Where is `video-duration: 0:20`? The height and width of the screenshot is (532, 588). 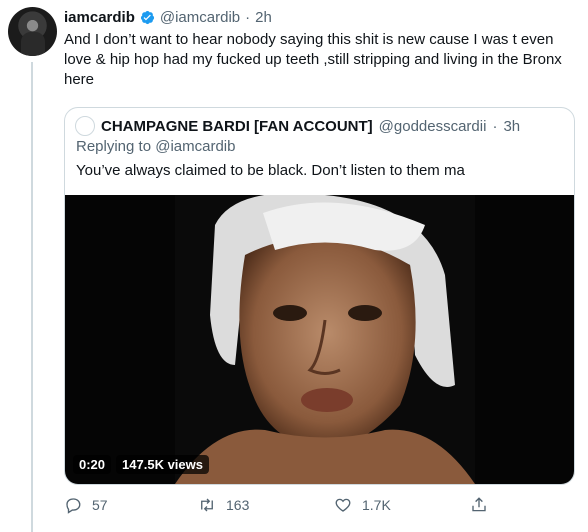
video-duration: 0:20 is located at coordinates (92, 464).